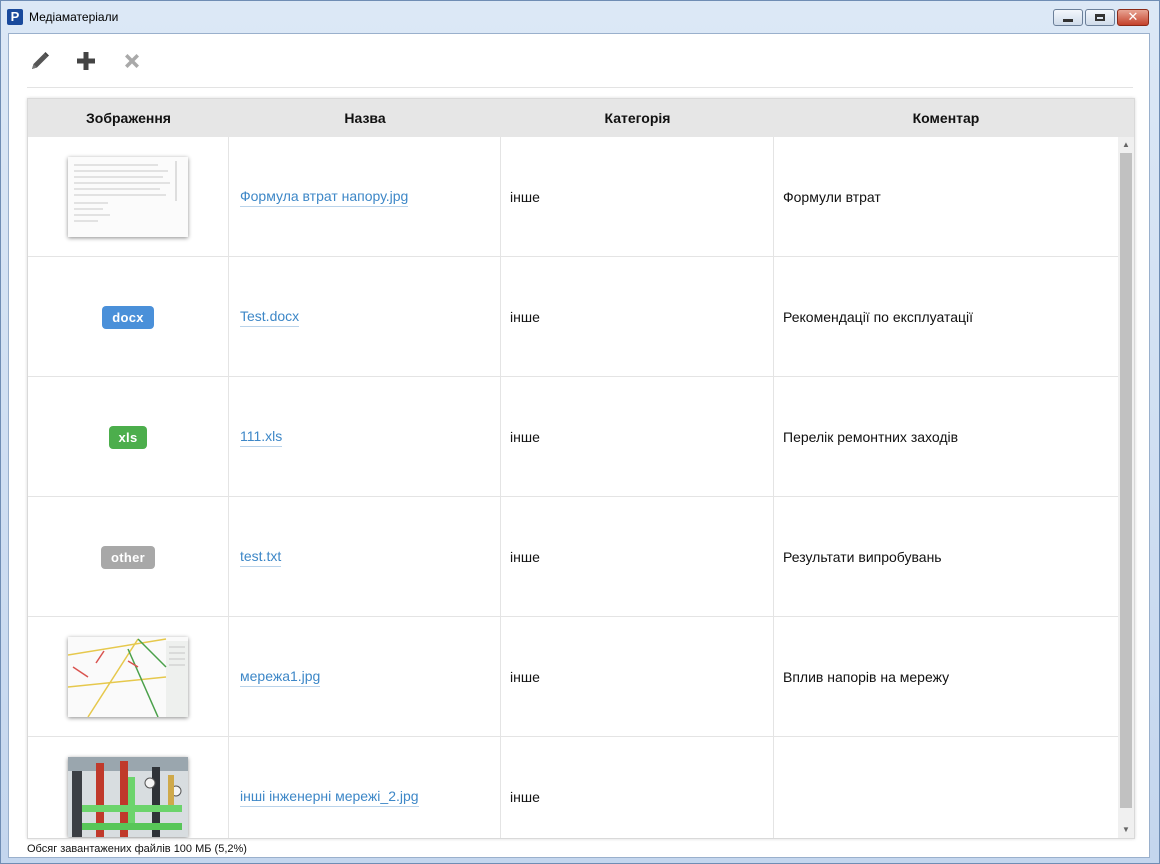 Image resolution: width=1160 pixels, height=864 pixels. What do you see at coordinates (878, 317) in the screenshot?
I see `comment-cell: Рекомендації по експлуатації` at bounding box center [878, 317].